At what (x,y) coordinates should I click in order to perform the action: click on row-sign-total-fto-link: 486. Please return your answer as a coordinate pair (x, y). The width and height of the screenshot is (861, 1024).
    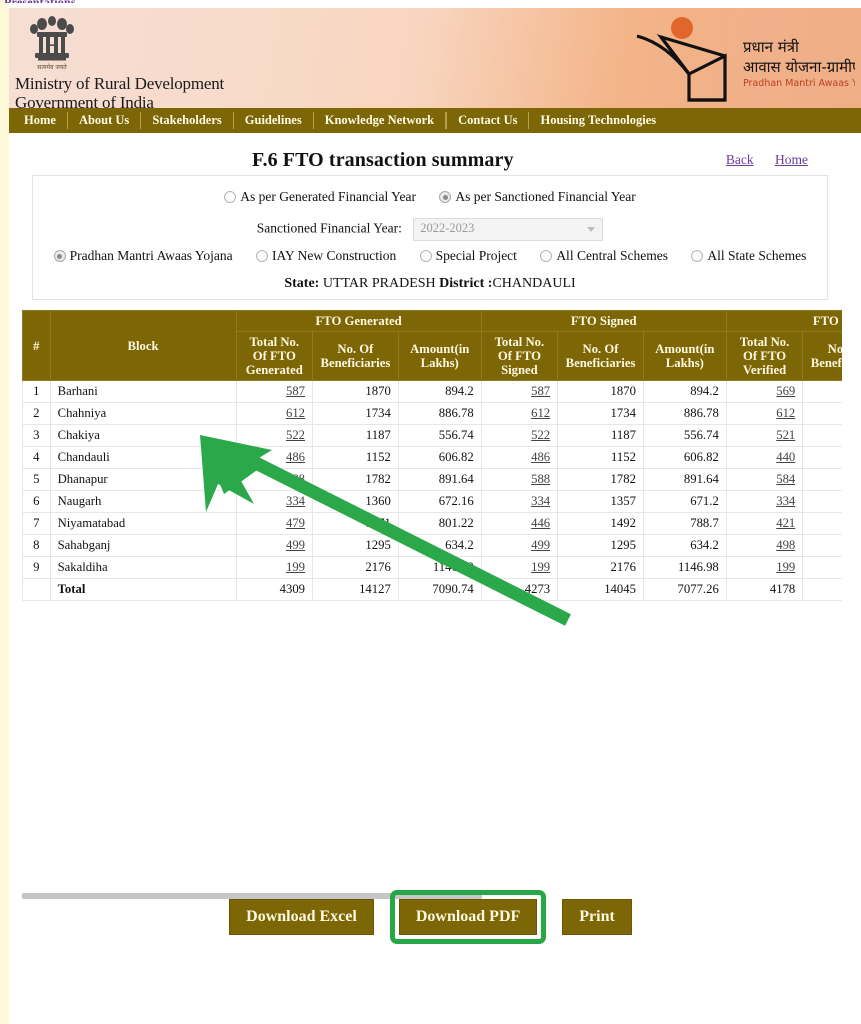
    Looking at the image, I should click on (540, 457).